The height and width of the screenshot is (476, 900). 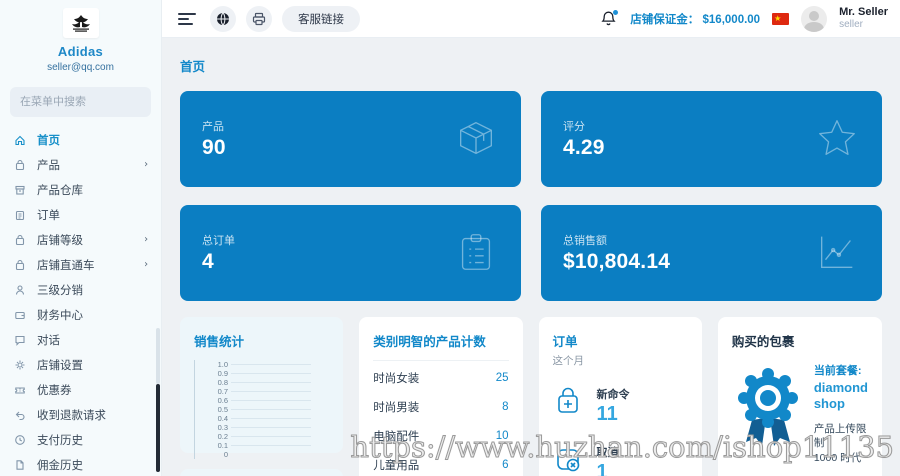 What do you see at coordinates (502, 377) in the screenshot?
I see `category-count: 25` at bounding box center [502, 377].